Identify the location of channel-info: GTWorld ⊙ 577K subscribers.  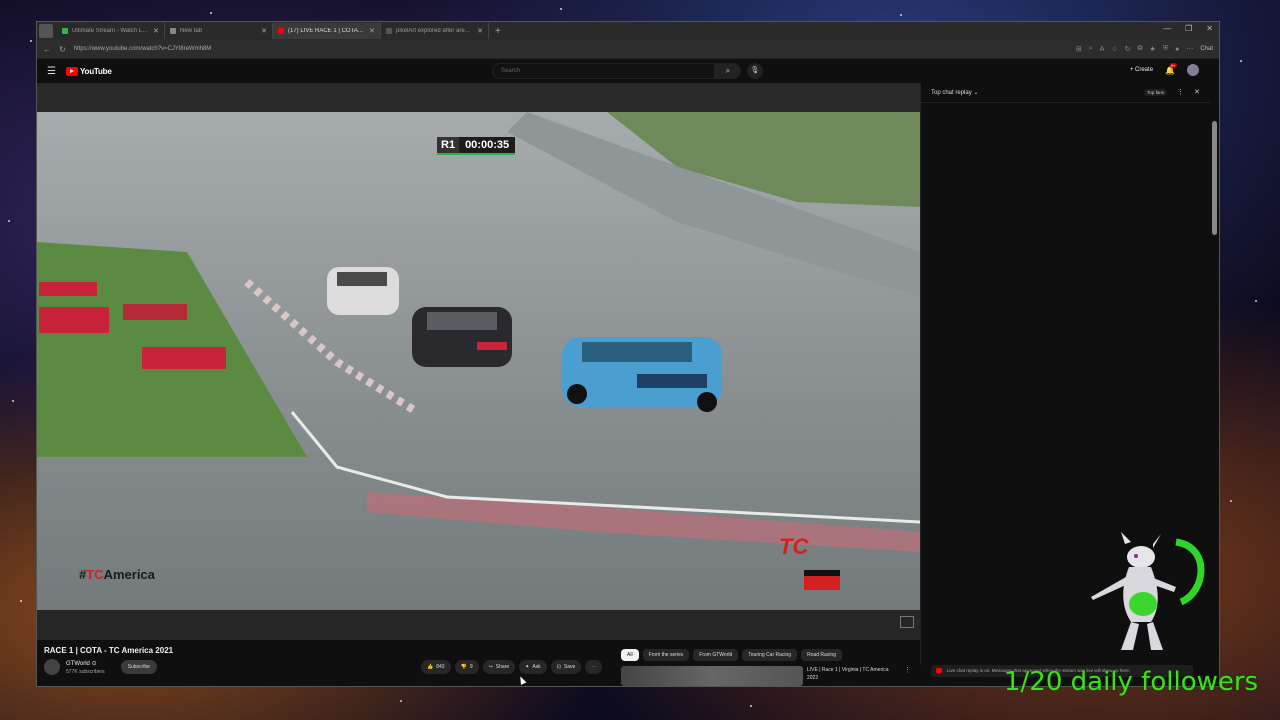
(85, 667).